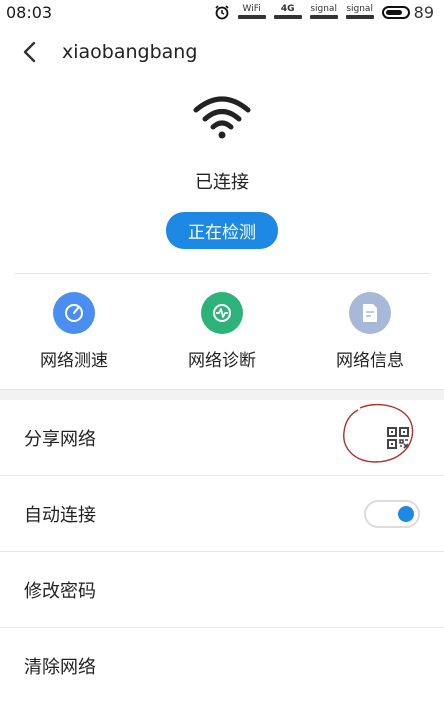 Image resolution: width=444 pixels, height=704 pixels. Describe the element at coordinates (222, 666) in the screenshot. I see `clear-network-row: 清除网络` at that location.